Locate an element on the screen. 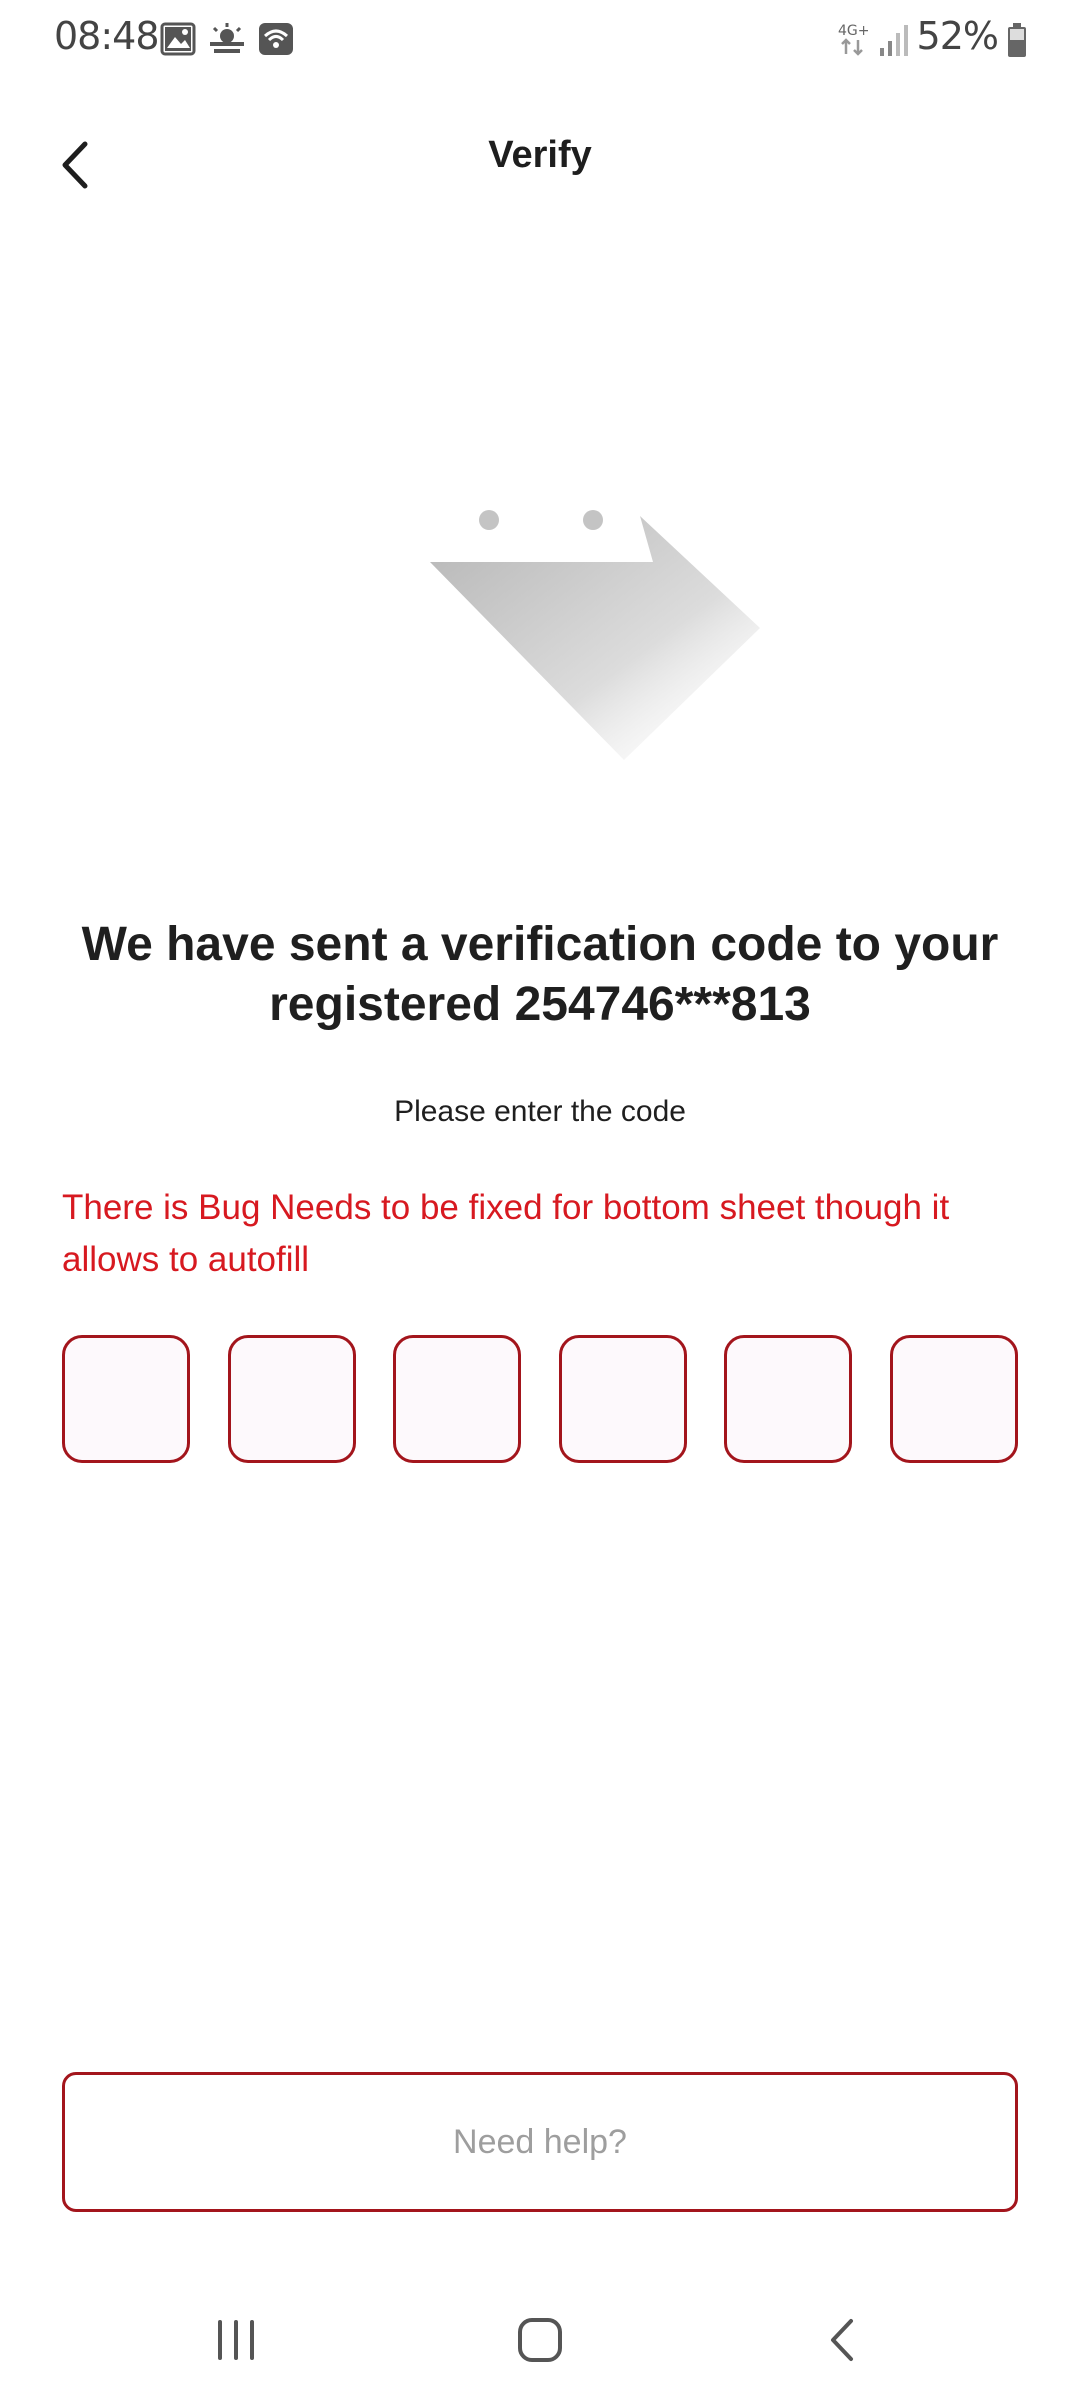 Image resolution: width=1080 pixels, height=2400 pixels. back-icon is located at coordinates (842, 2340).